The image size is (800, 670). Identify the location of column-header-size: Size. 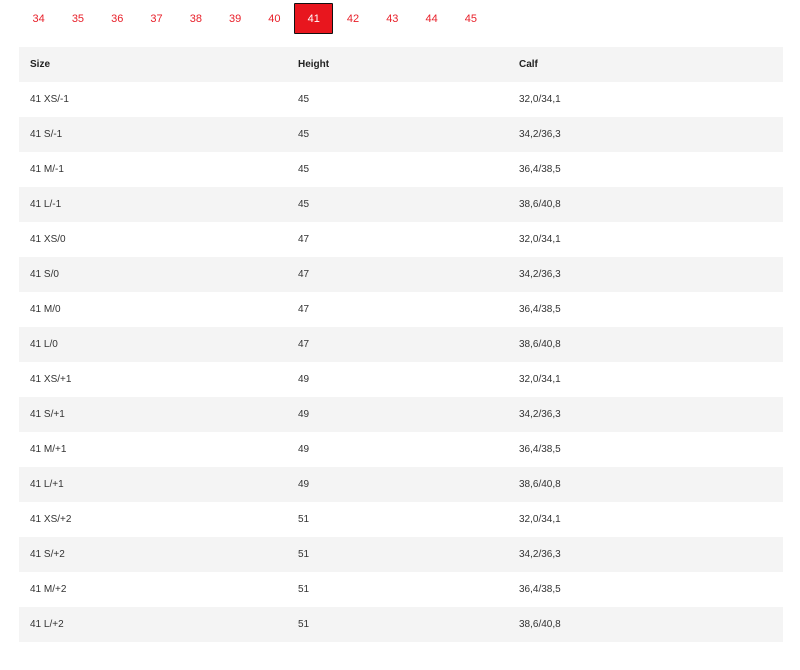
(153, 64).